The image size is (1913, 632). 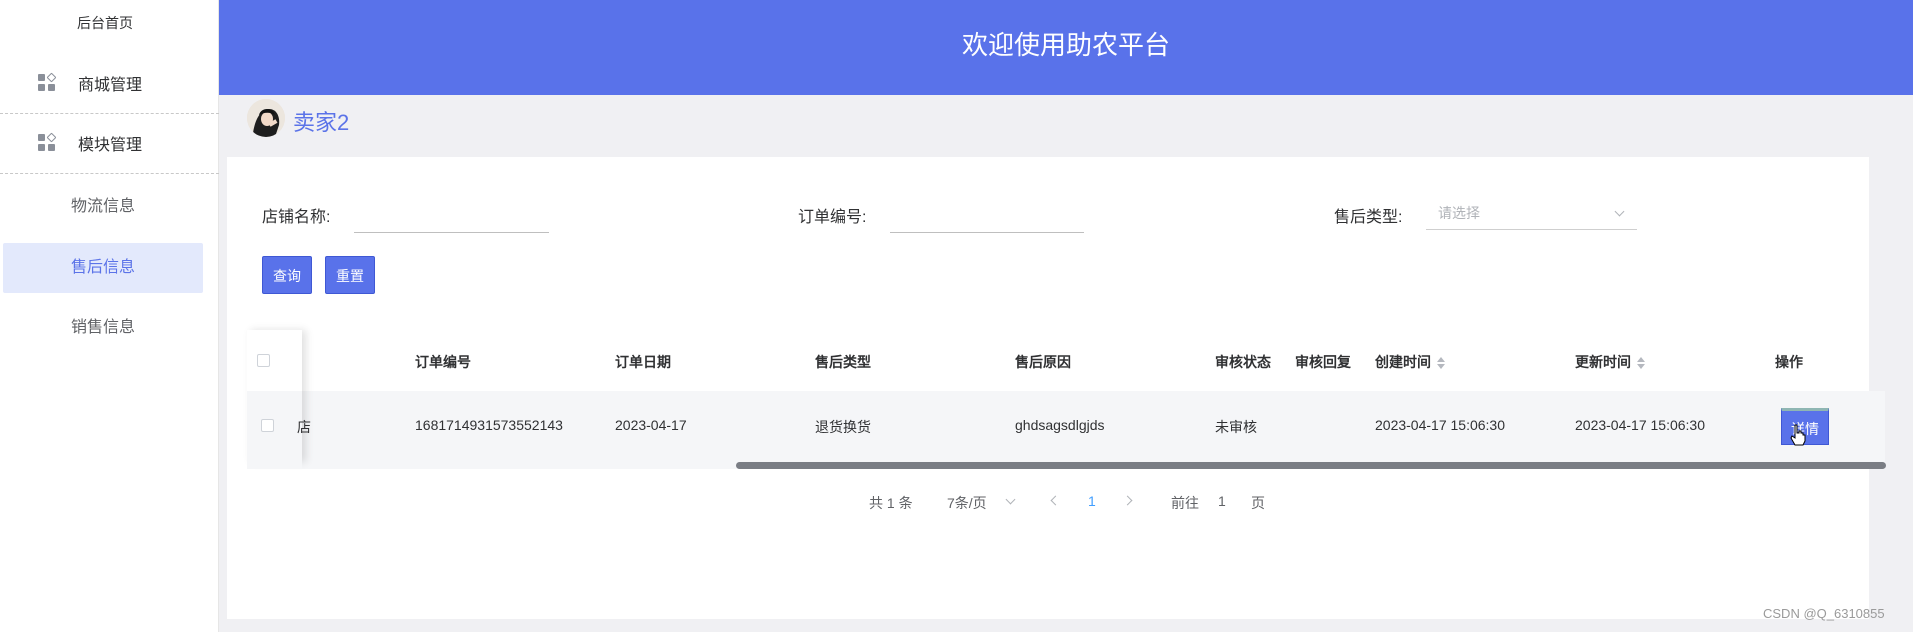 I want to click on user-bar: 卖家2, so click(x=1066, y=121).